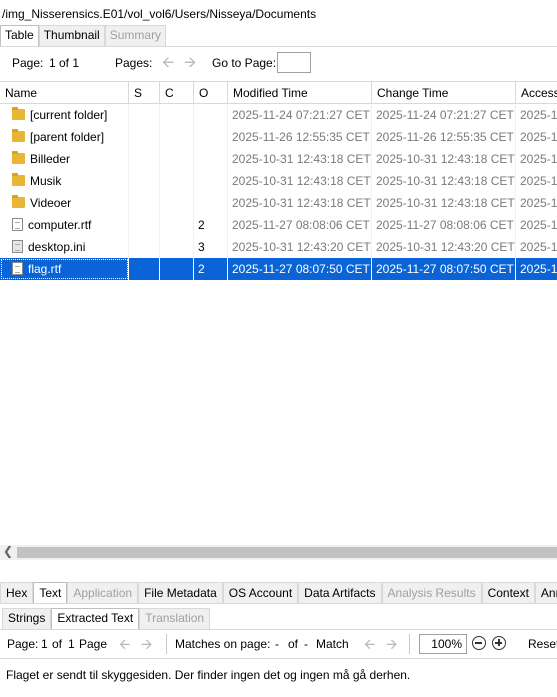  Describe the element at coordinates (64, 137) in the screenshot. I see `name-cell: [parent folder]` at that location.